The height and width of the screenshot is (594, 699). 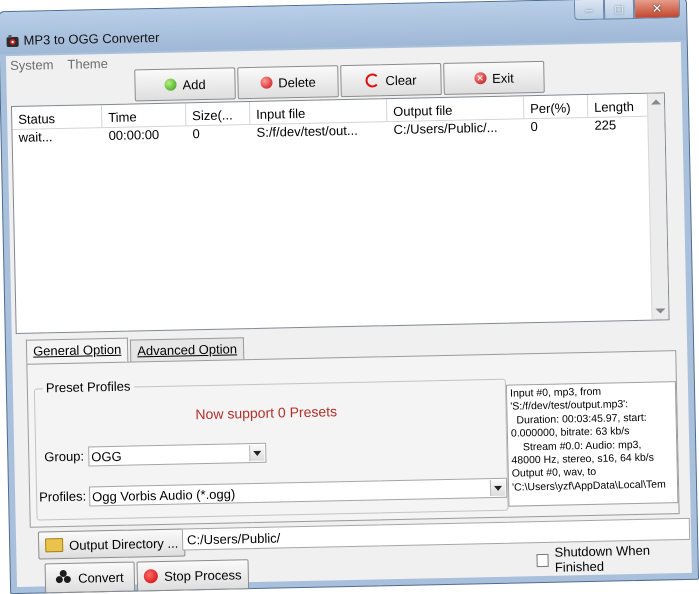 What do you see at coordinates (151, 576) in the screenshot?
I see `stop-icon` at bounding box center [151, 576].